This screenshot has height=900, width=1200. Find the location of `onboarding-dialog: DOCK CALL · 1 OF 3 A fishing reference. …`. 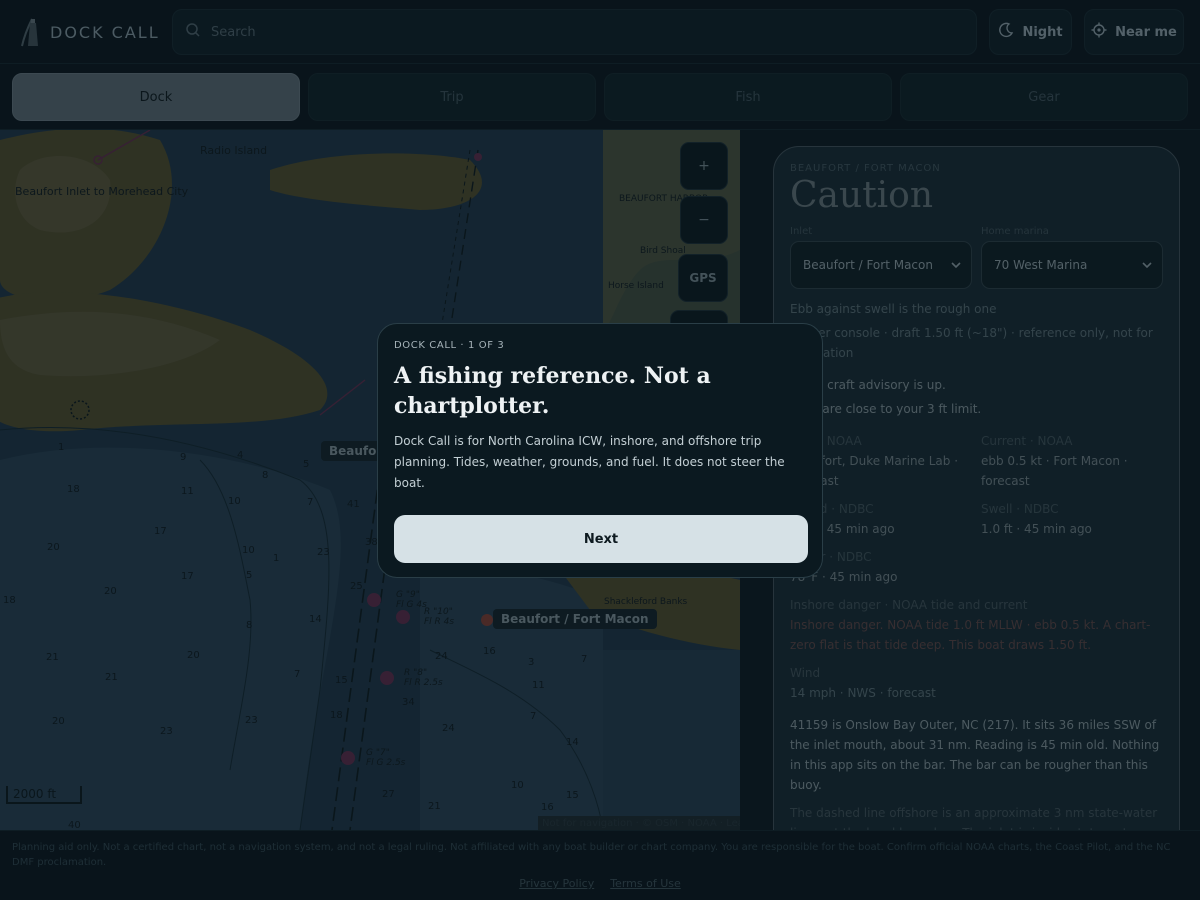

onboarding-dialog: DOCK CALL · 1 OF 3 A fishing reference. … is located at coordinates (600, 450).